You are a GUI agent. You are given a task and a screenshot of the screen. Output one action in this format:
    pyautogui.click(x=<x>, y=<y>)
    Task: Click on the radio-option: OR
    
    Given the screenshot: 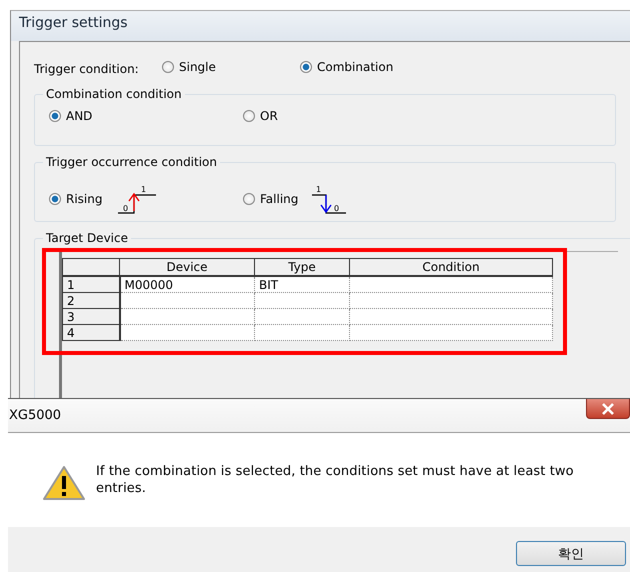 What is the action you would take?
    pyautogui.click(x=340, y=116)
    